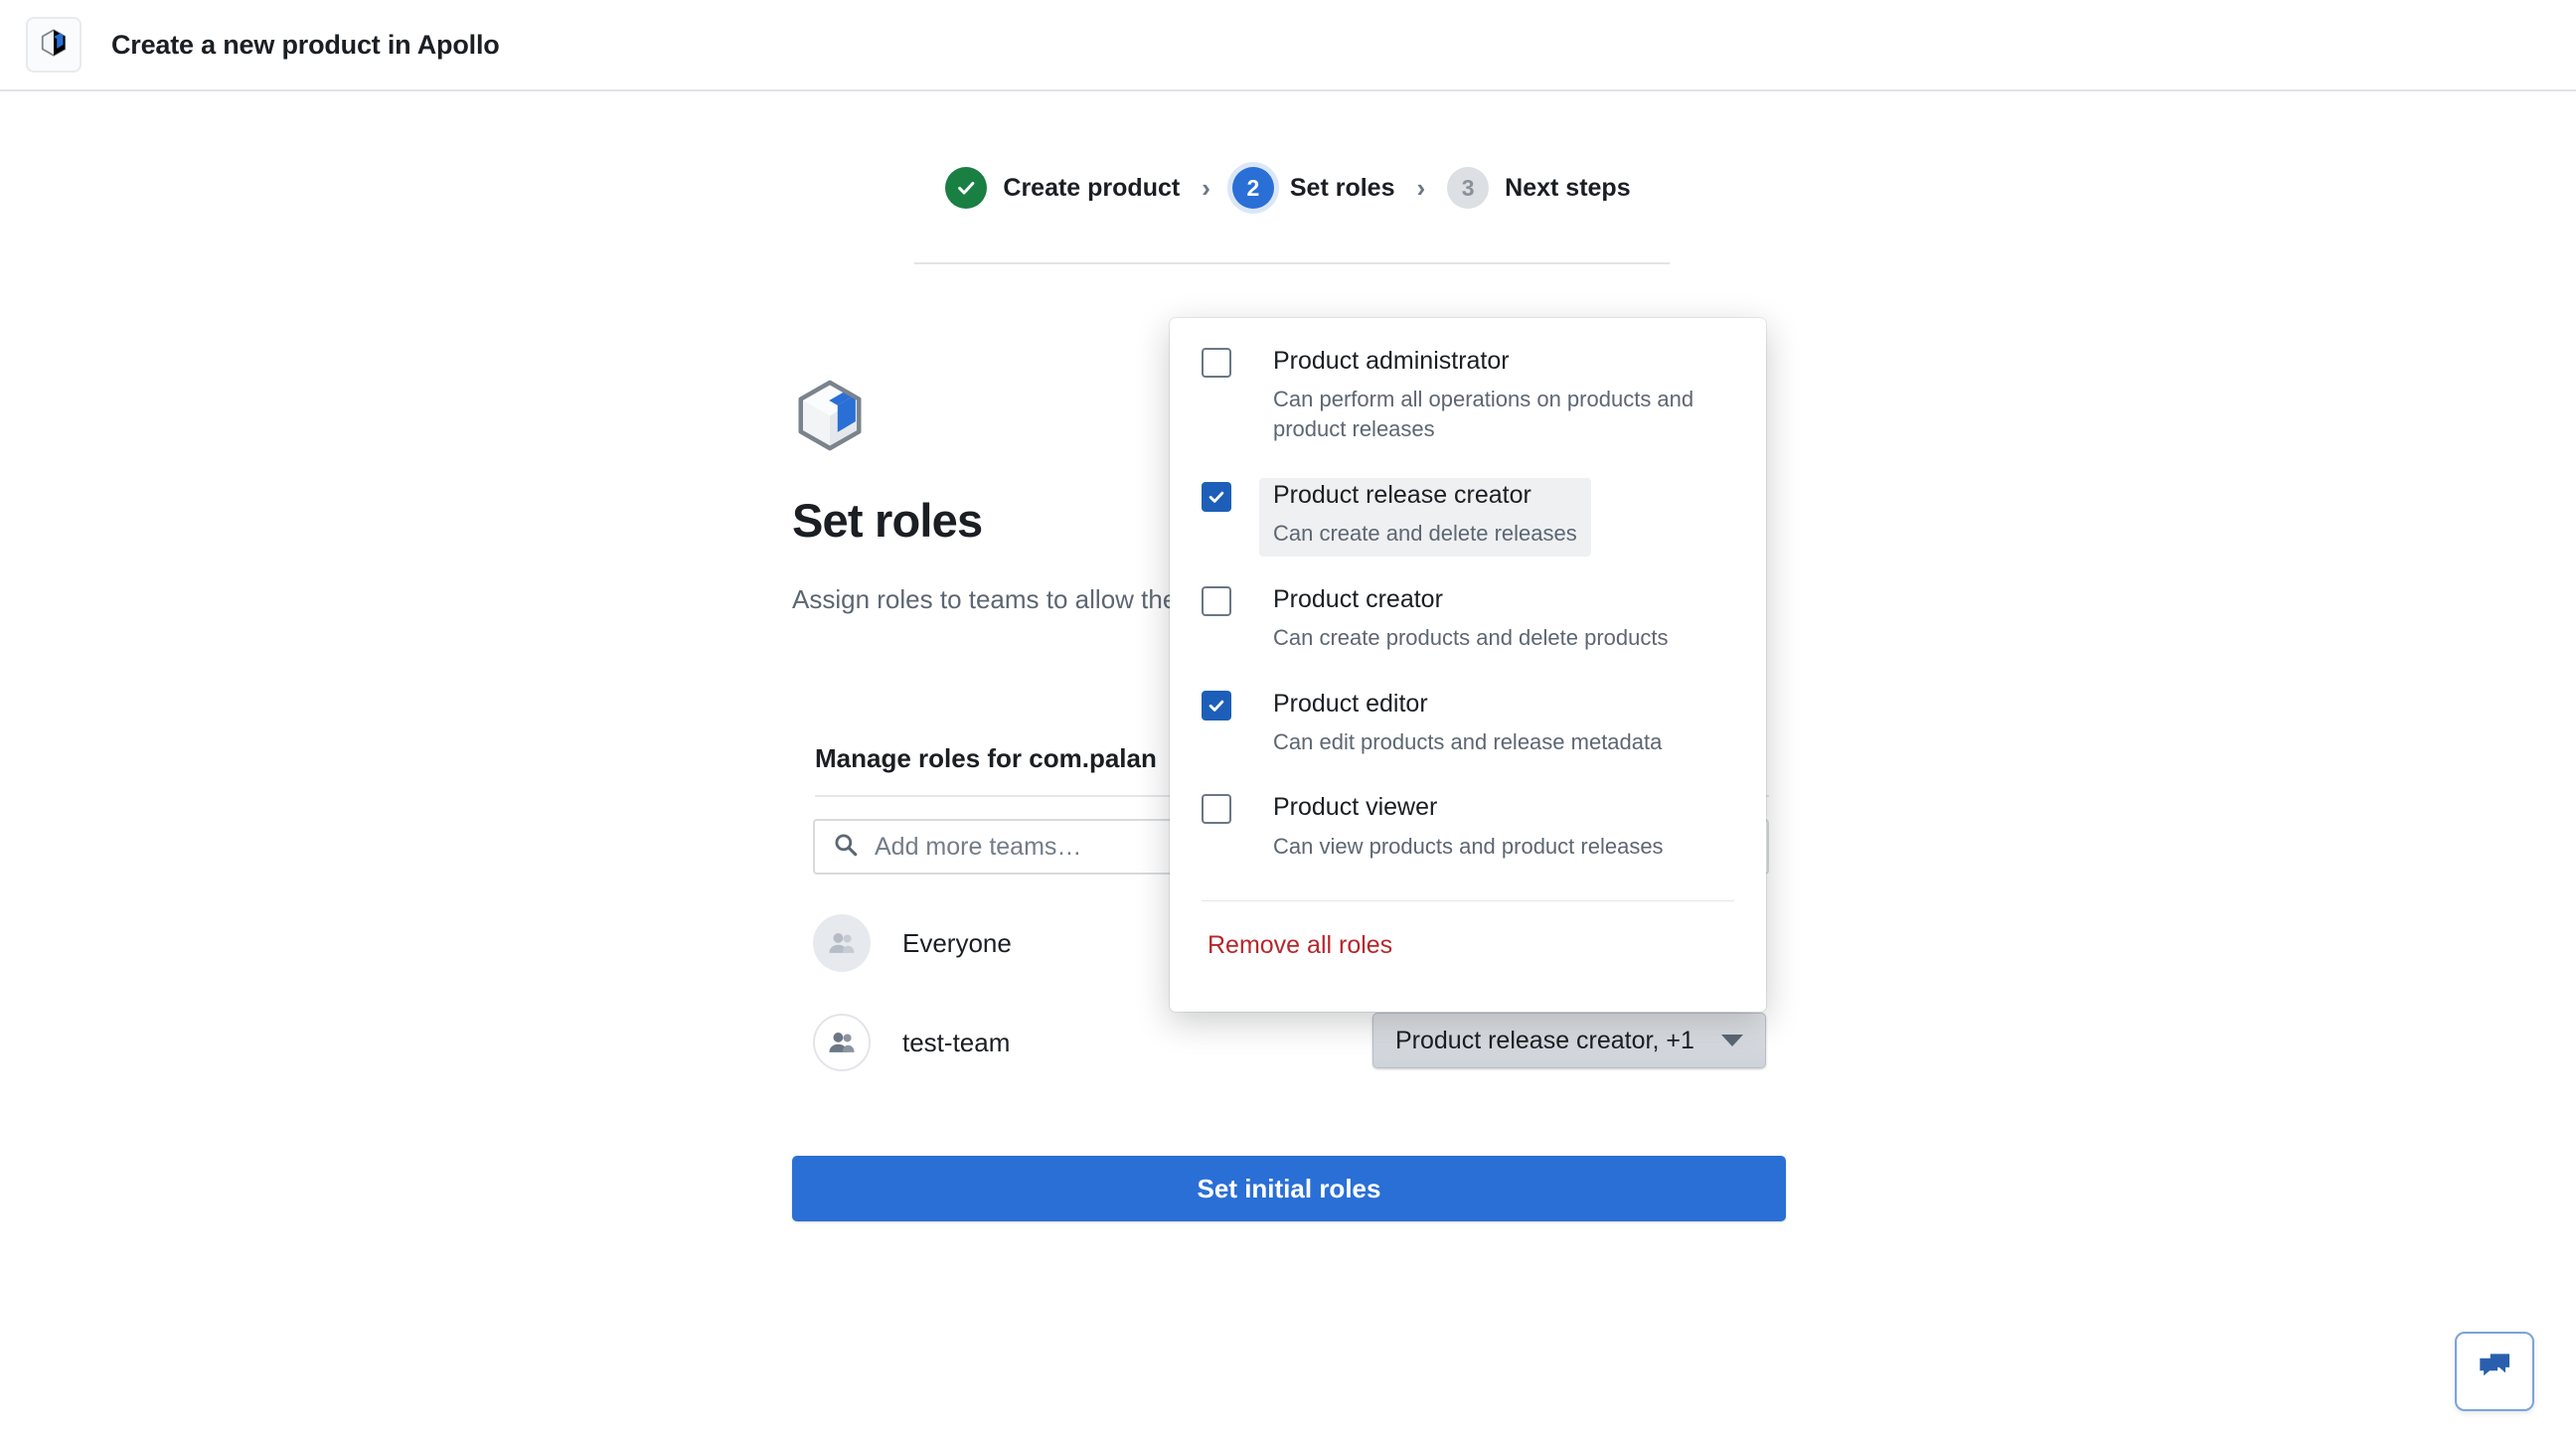 This screenshot has width=2576, height=1439. I want to click on chat-launcher-button, so click(2494, 1371).